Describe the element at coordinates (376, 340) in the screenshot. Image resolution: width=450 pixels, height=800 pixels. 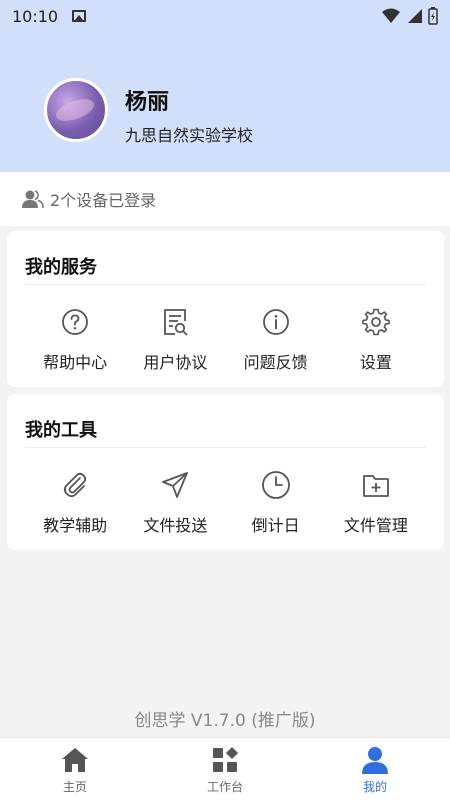
I see `settings-button: 设置` at that location.